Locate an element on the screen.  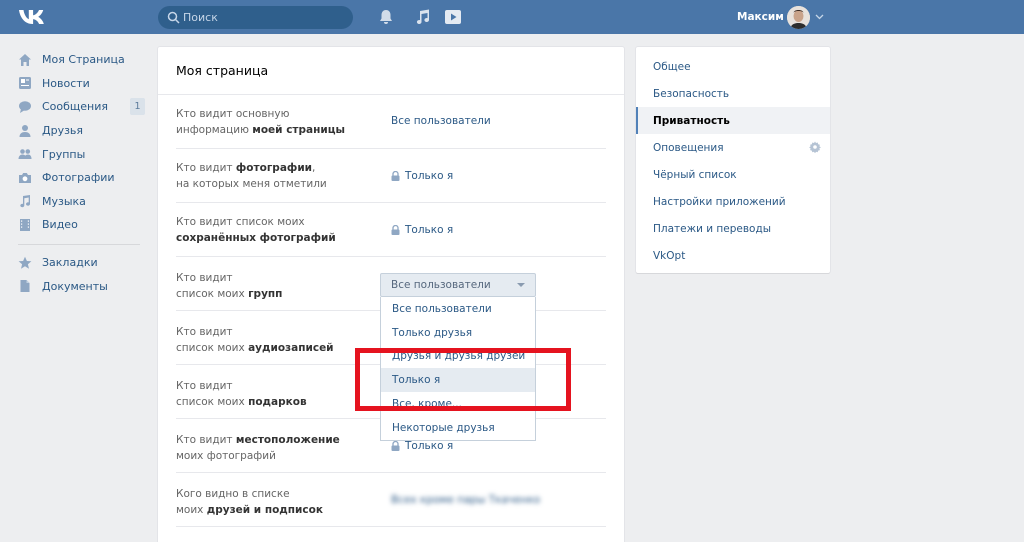
settings-nav-privacy: Приватность is located at coordinates (733, 120).